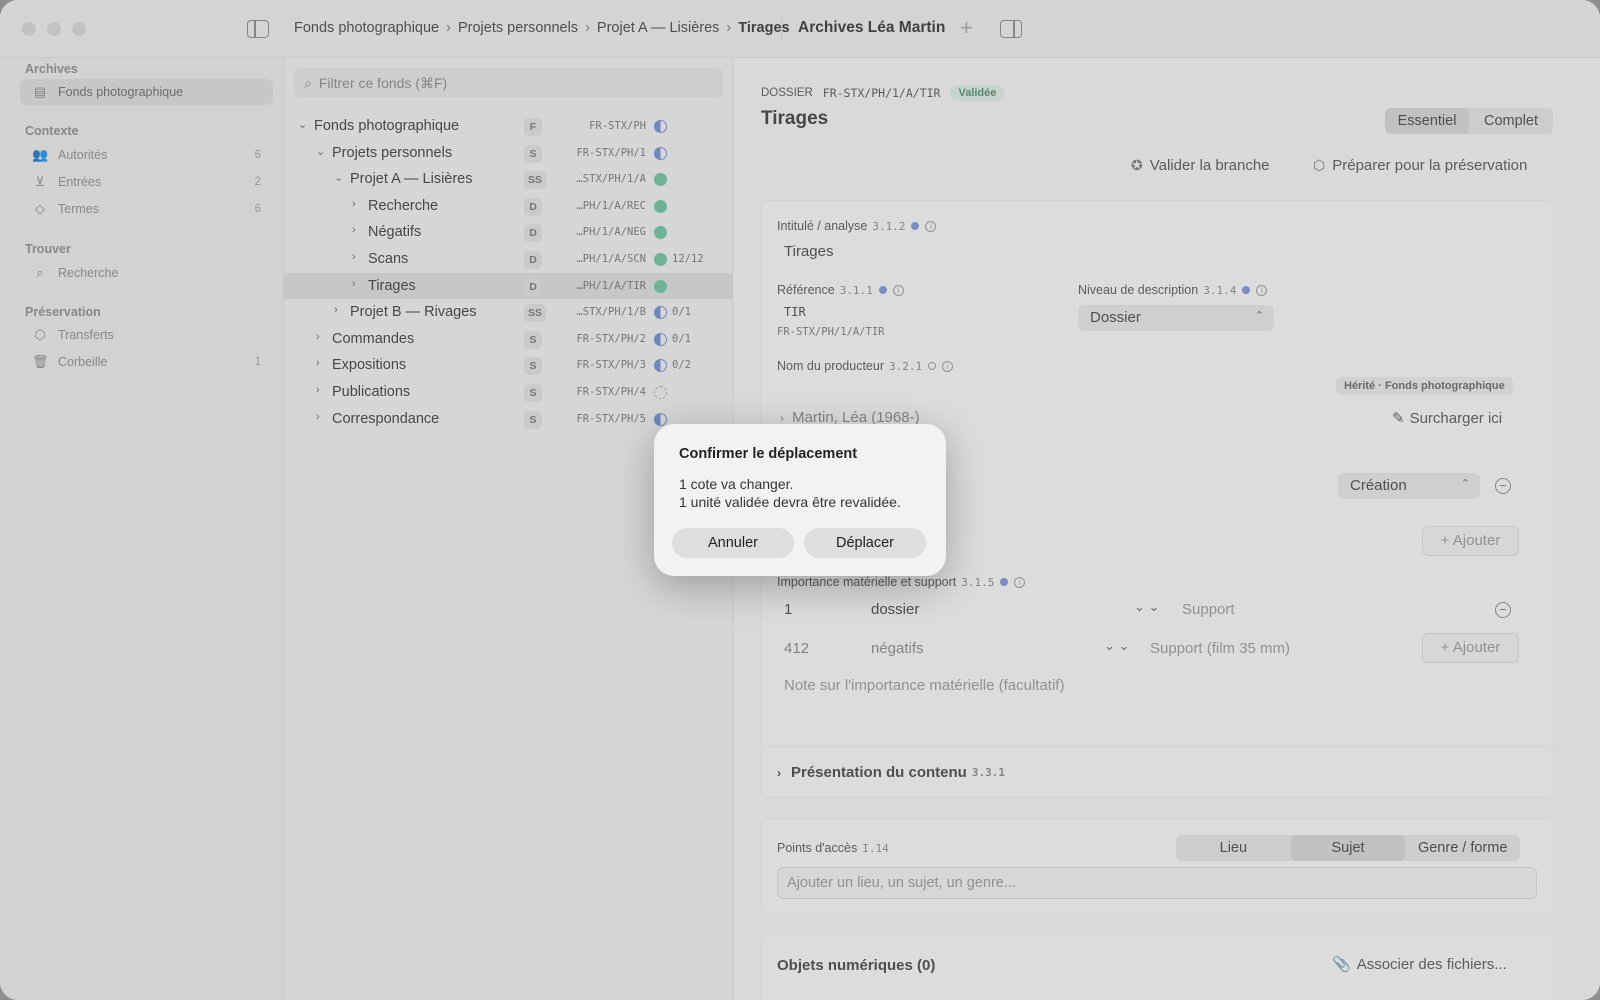 The image size is (1600, 1000). What do you see at coordinates (736, 484) in the screenshot?
I see `dialog-message-line: 1 cote va changer.` at bounding box center [736, 484].